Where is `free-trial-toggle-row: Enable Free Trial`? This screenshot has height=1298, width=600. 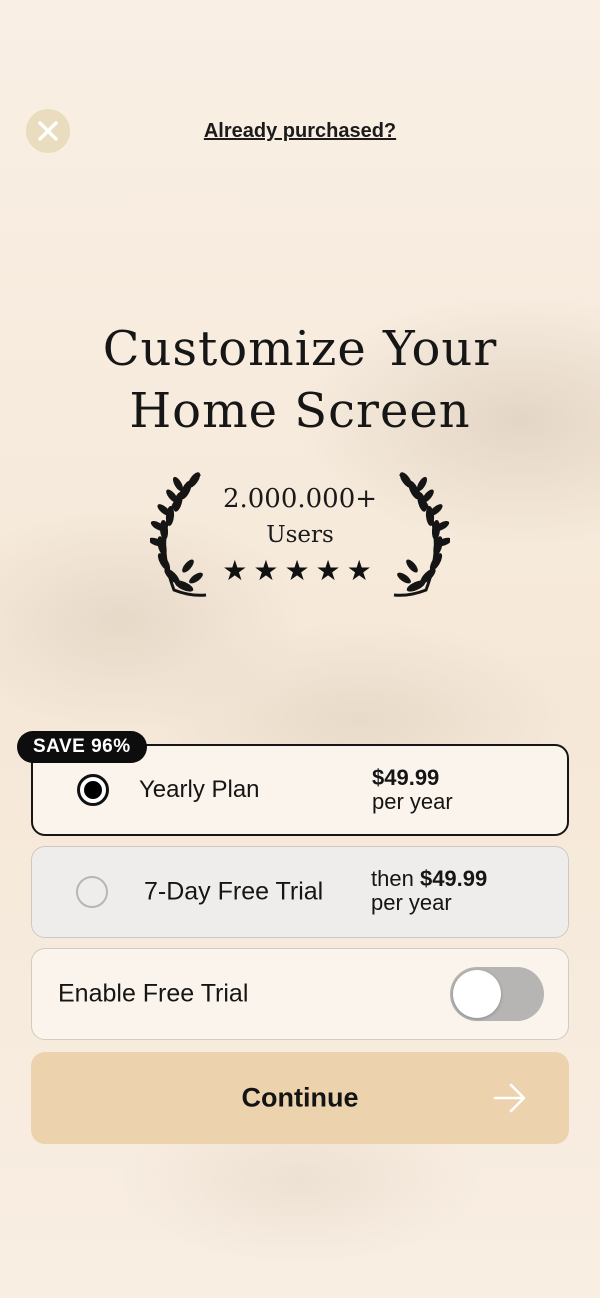
free-trial-toggle-row: Enable Free Trial is located at coordinates (300, 994).